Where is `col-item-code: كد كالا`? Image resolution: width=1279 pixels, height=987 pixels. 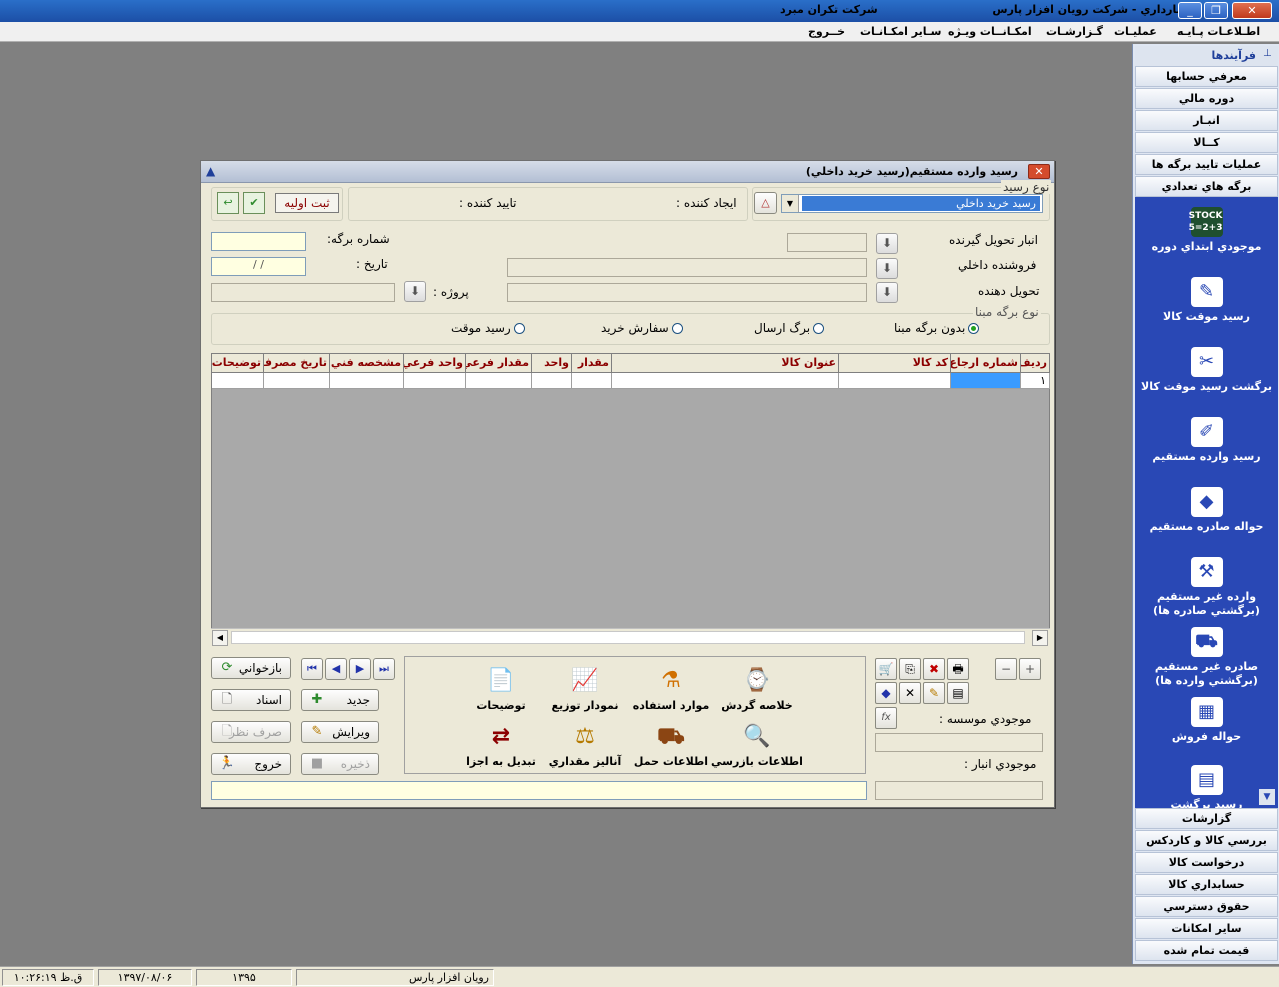 col-item-code: كد كالا is located at coordinates (895, 363).